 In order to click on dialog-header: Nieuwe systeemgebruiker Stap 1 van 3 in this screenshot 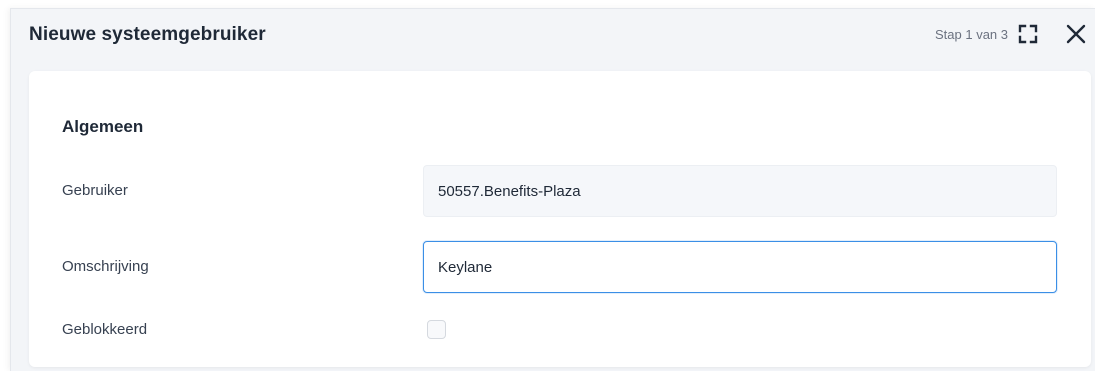, I will do `click(553, 37)`.